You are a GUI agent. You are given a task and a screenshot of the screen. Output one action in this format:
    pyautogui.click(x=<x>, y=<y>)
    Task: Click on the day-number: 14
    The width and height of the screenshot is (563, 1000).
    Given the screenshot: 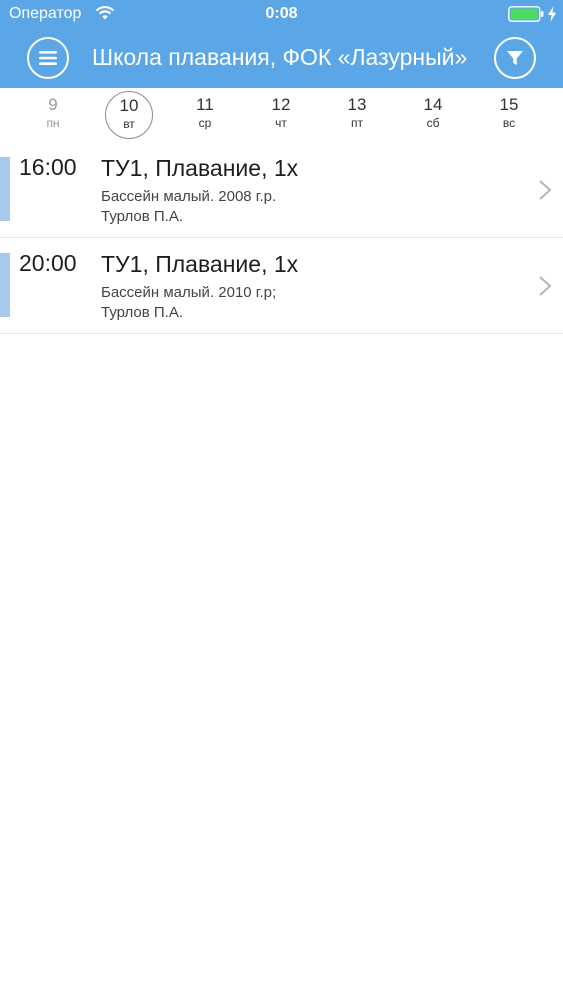 What is the action you would take?
    pyautogui.click(x=433, y=104)
    